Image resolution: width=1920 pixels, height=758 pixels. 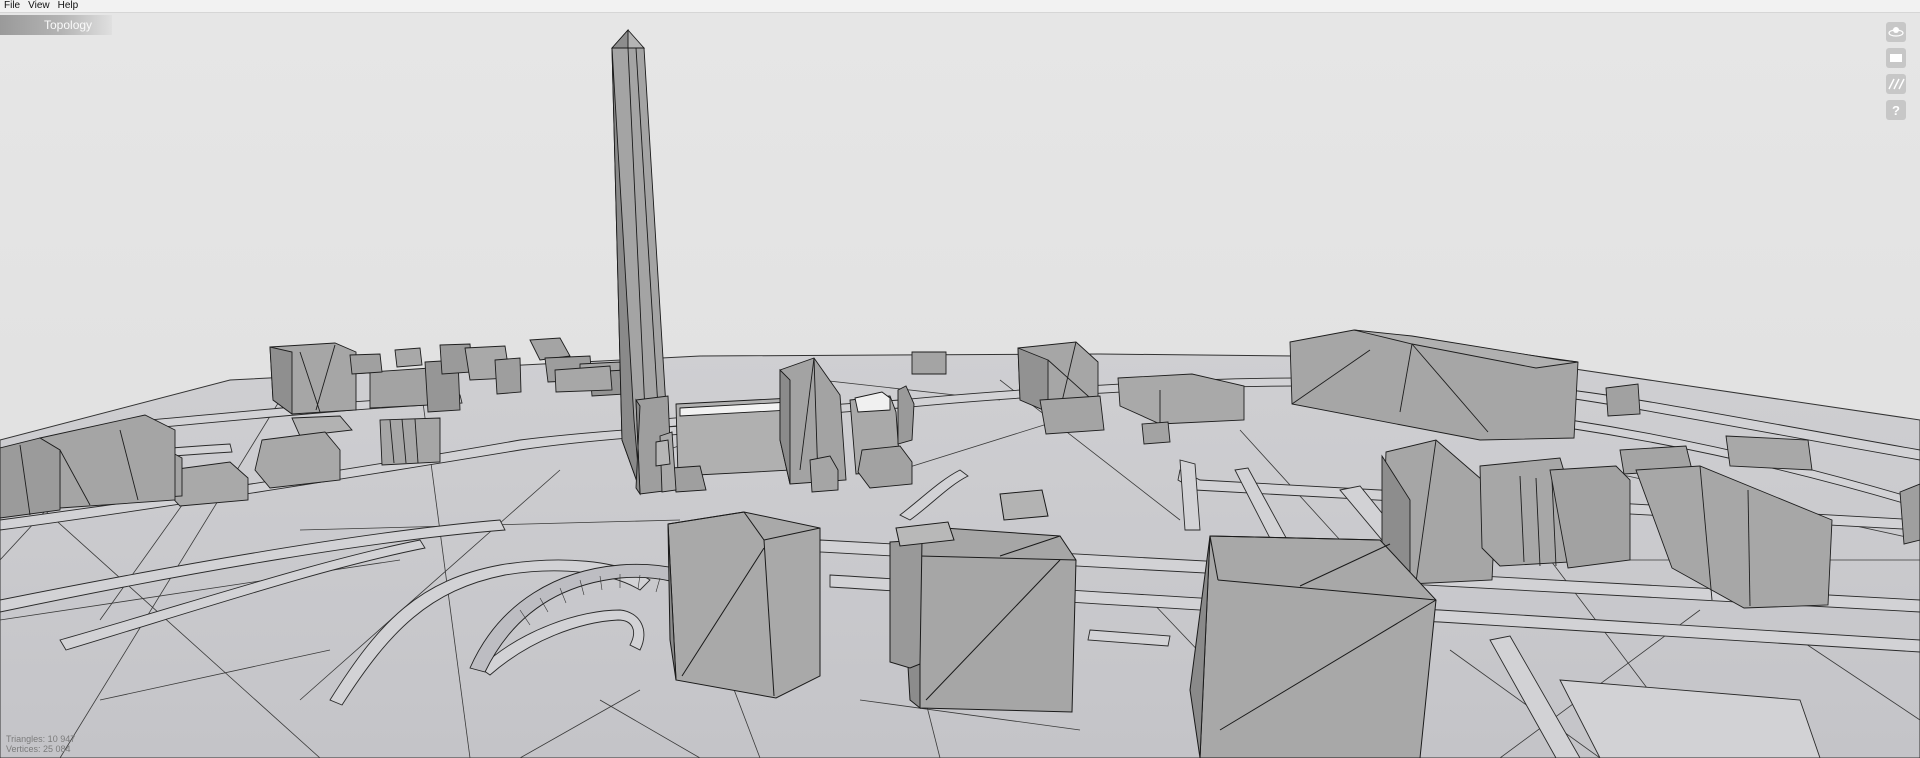 What do you see at coordinates (68, 25) in the screenshot?
I see `topology-tab-label: Topology` at bounding box center [68, 25].